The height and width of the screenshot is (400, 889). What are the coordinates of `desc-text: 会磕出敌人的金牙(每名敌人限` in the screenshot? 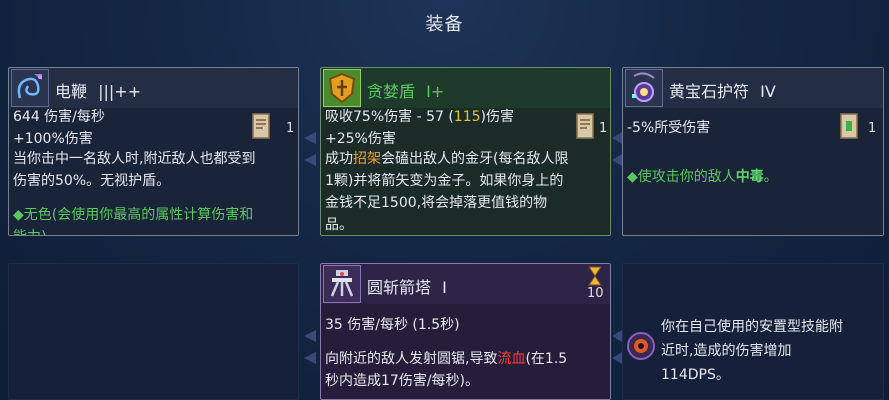 It's located at (475, 159).